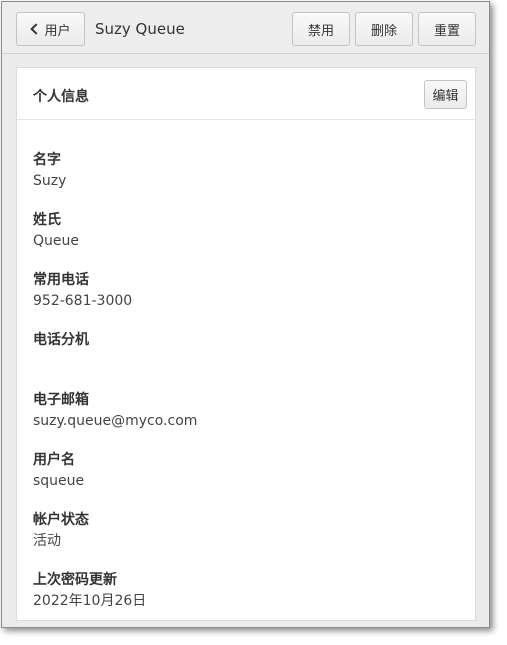  I want to click on field-email: 电子邮箱 suzy.queue@myco.com, so click(246, 421).